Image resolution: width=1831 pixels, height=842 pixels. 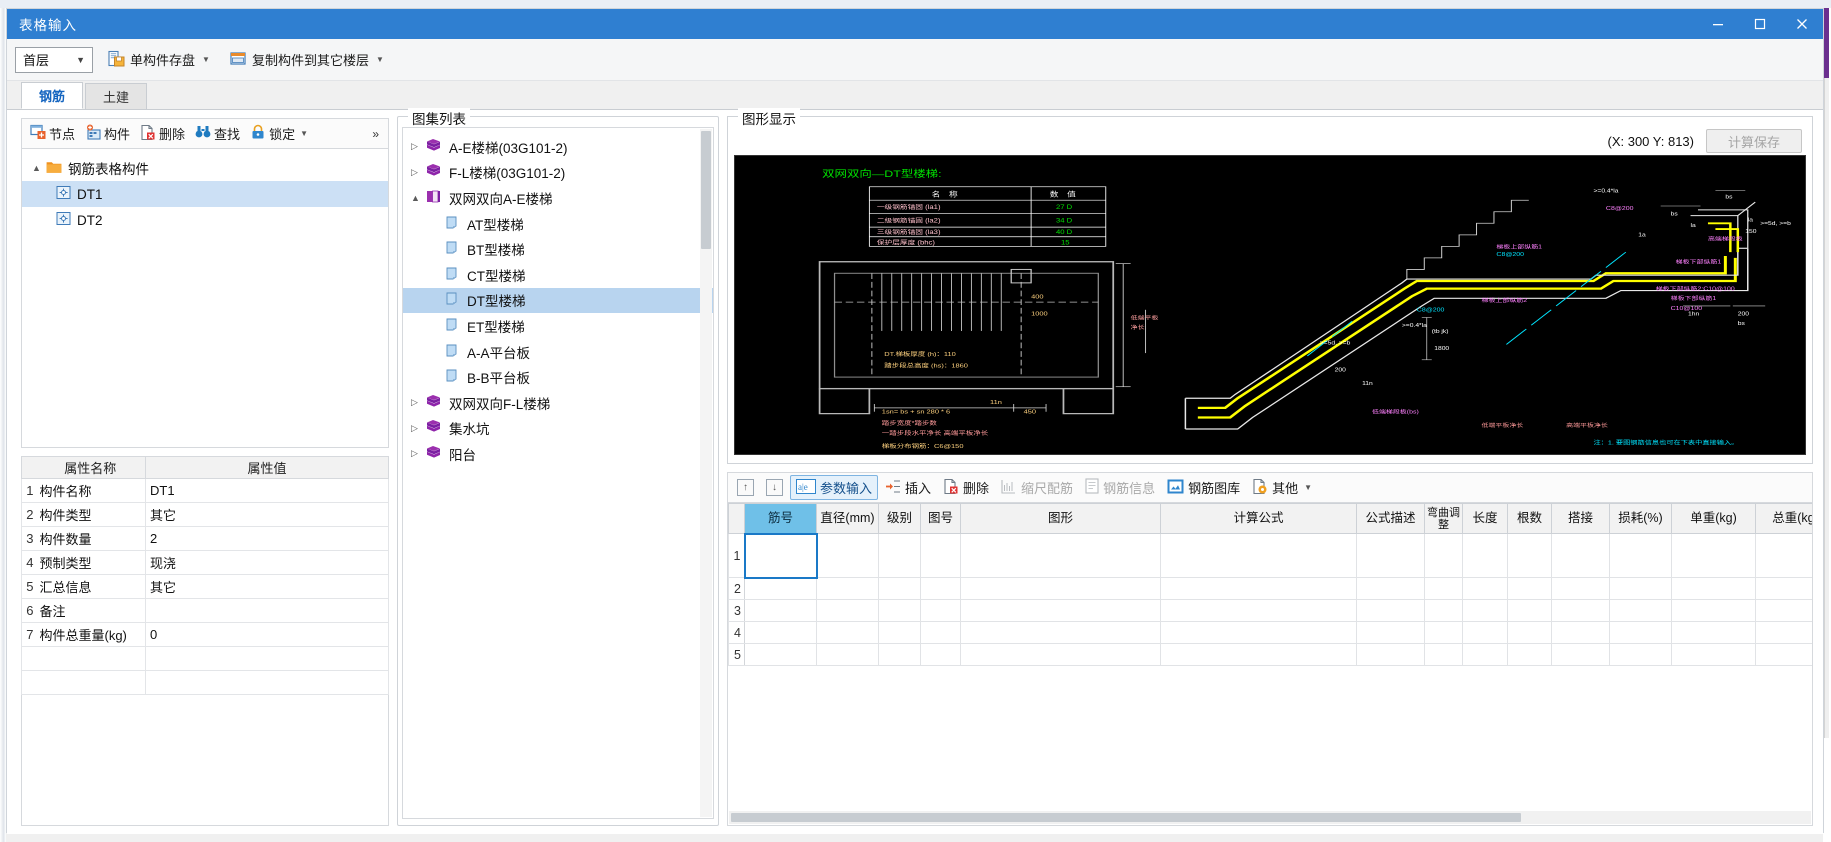 What do you see at coordinates (558, 377) in the screenshot?
I see `atlas-item-b-b-platform: B-B平台板` at bounding box center [558, 377].